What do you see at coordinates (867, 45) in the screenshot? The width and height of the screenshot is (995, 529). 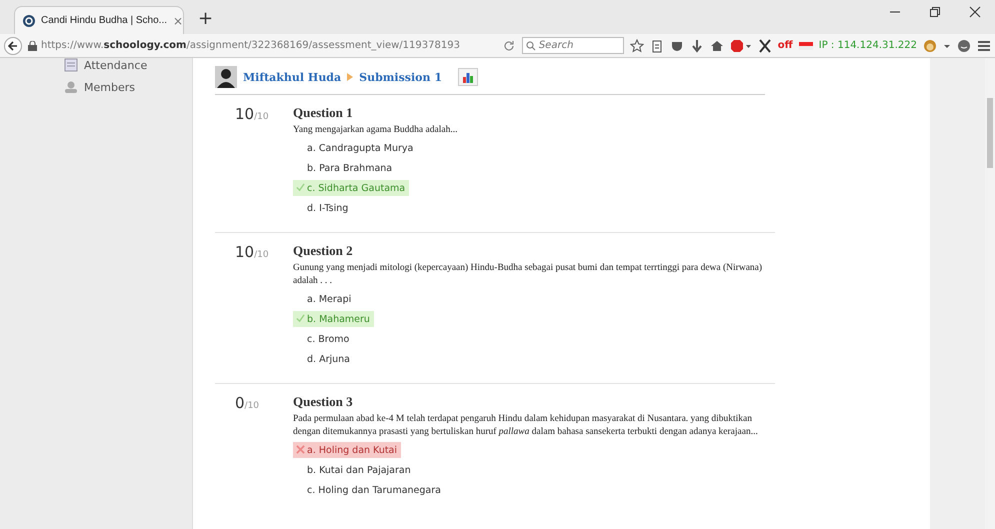 I see `ip-address: IP : 114.124.31.222` at bounding box center [867, 45].